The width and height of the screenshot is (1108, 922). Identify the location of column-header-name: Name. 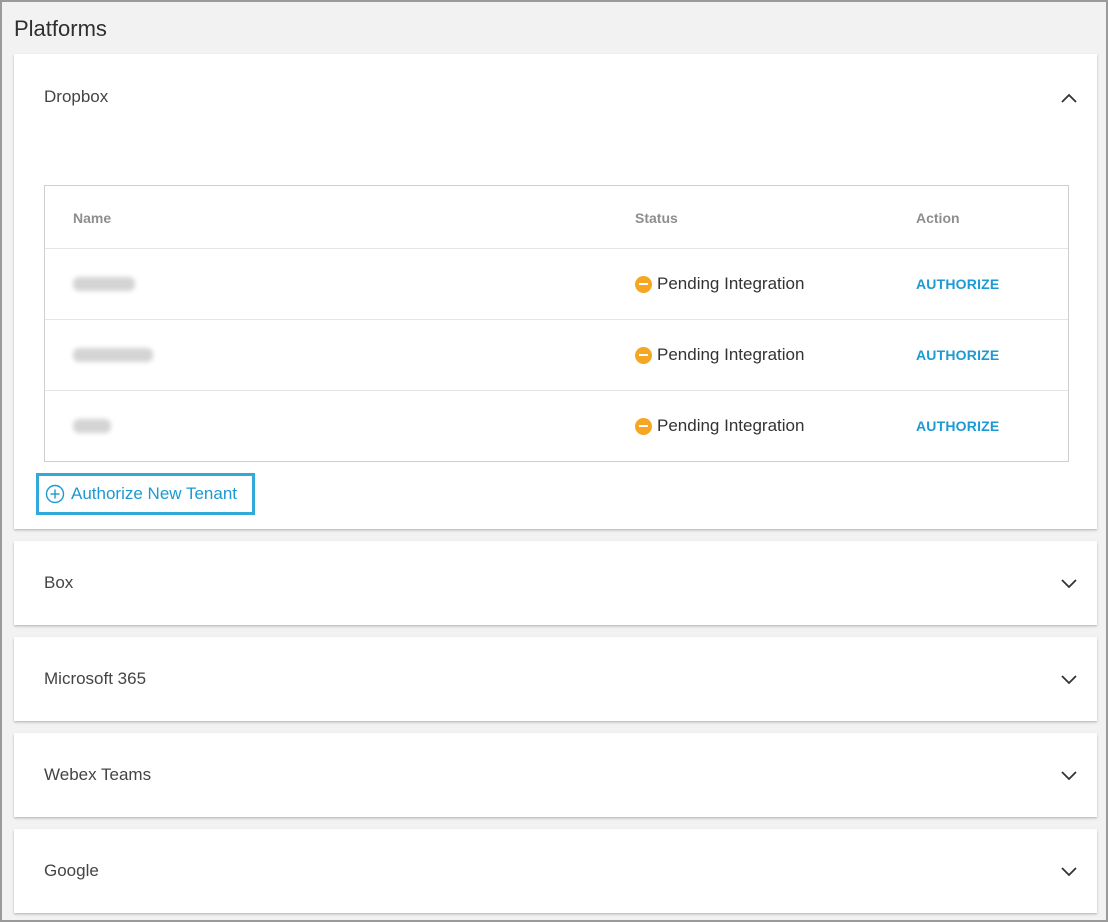
(92, 218).